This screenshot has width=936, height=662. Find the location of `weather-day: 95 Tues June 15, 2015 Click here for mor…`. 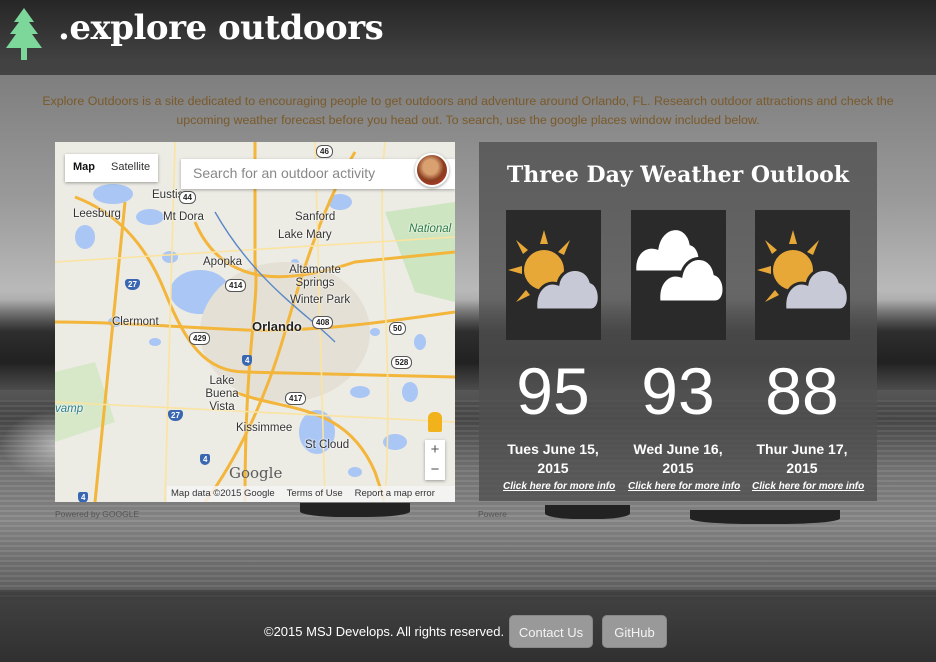

weather-day: 95 Tues June 15, 2015 Click here for mor… is located at coordinates (559, 351).